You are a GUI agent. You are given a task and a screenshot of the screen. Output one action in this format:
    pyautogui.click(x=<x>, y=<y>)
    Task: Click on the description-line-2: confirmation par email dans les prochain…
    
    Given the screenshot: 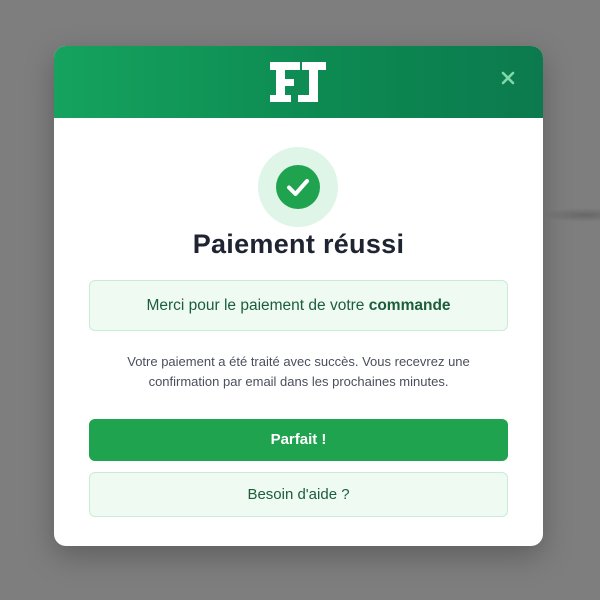 What is the action you would take?
    pyautogui.click(x=298, y=381)
    